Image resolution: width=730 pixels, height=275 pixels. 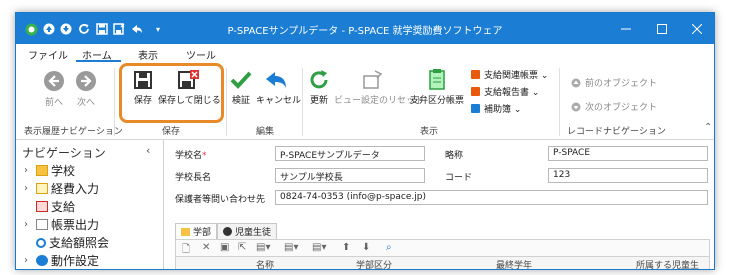 What do you see at coordinates (63, 171) in the screenshot?
I see `nav-item-label: 学校` at bounding box center [63, 171].